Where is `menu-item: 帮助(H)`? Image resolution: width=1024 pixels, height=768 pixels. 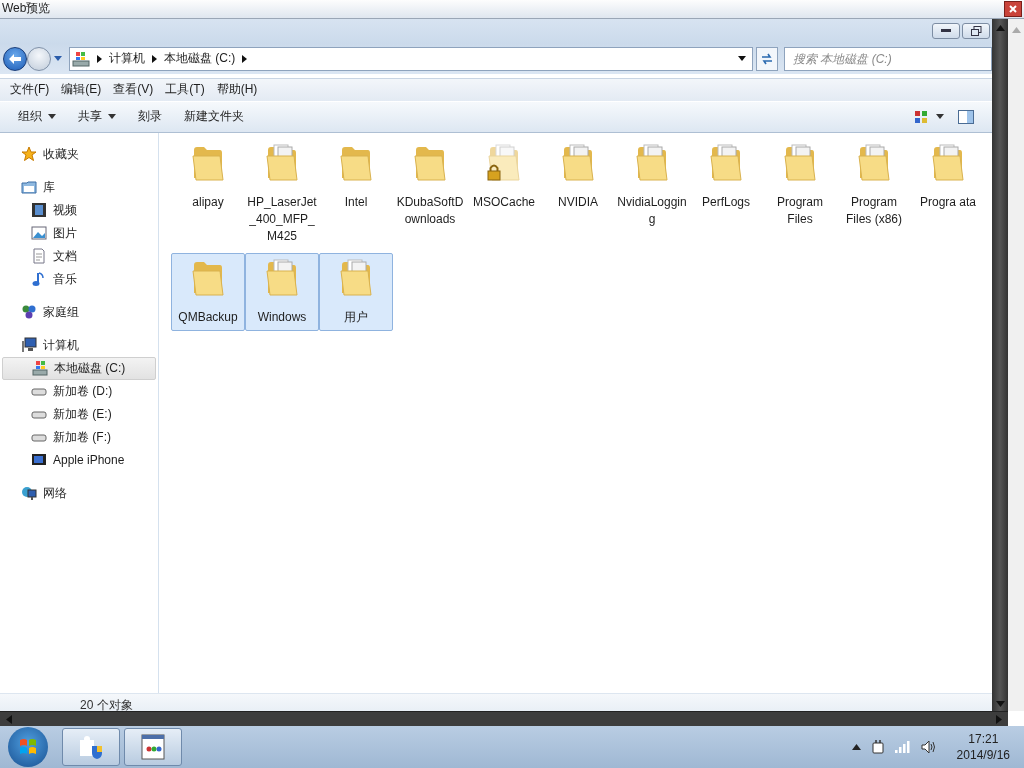
menu-item: 帮助(H) is located at coordinates (237, 90).